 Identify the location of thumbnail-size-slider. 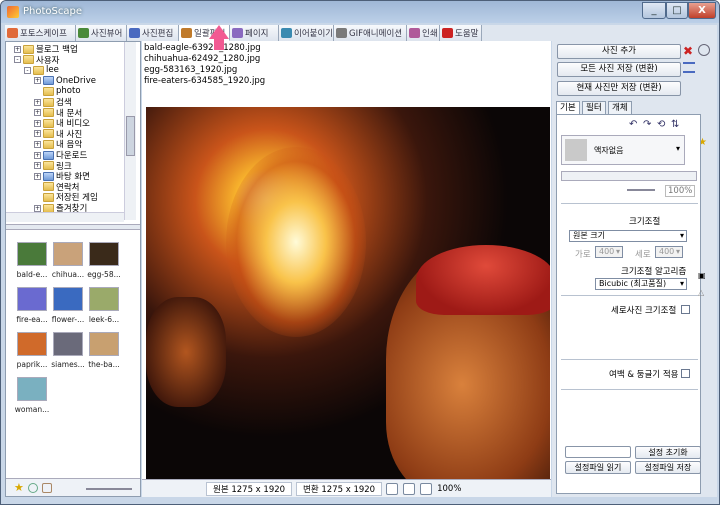
(109, 489).